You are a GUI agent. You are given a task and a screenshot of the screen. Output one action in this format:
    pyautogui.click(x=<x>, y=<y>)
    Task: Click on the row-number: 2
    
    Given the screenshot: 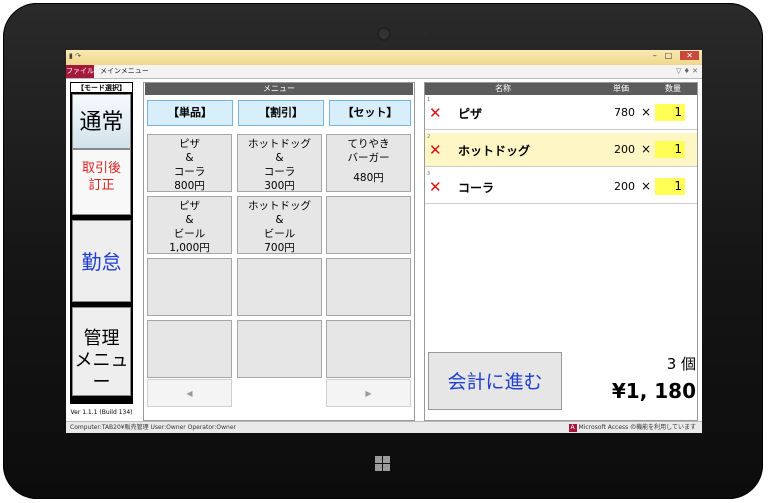 What is the action you would take?
    pyautogui.click(x=429, y=137)
    